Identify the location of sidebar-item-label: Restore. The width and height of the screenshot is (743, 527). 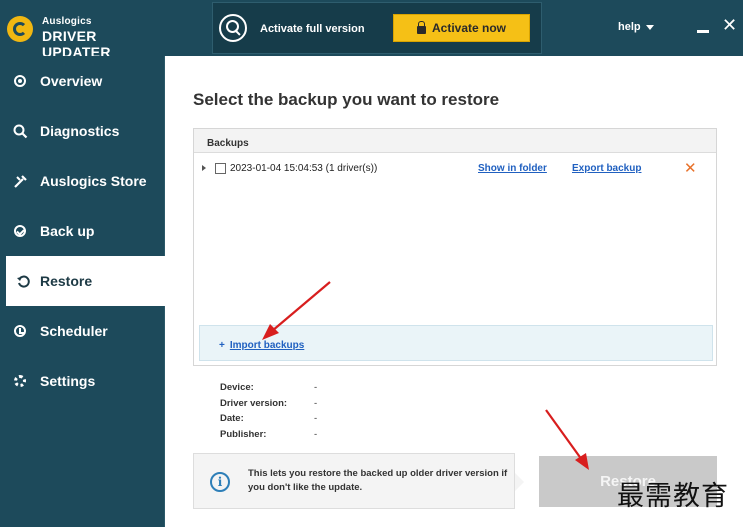
(66, 281).